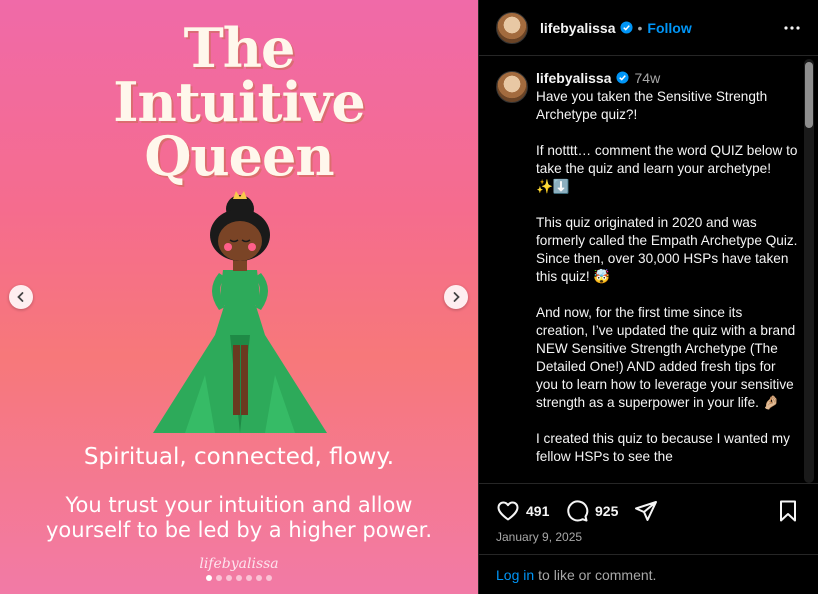  I want to click on login-prompt-text: to like or comment., so click(597, 574).